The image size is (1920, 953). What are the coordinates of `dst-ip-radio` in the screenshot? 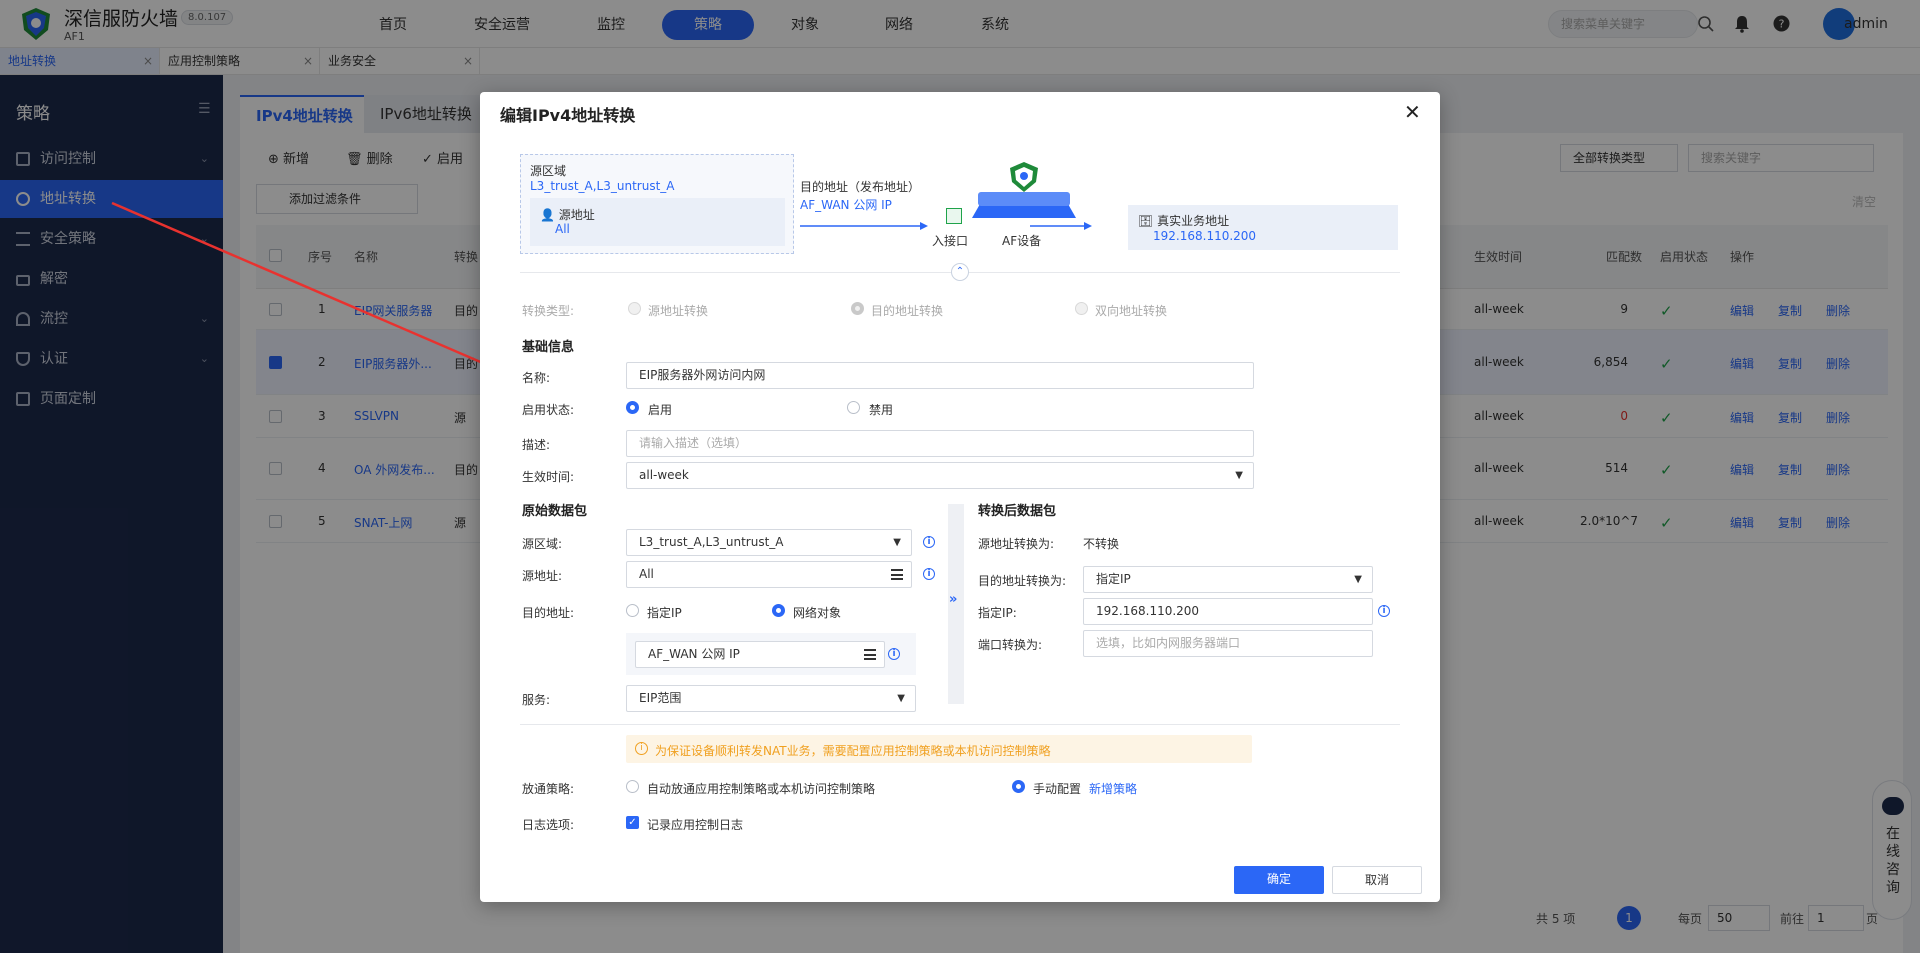 It's located at (632, 610).